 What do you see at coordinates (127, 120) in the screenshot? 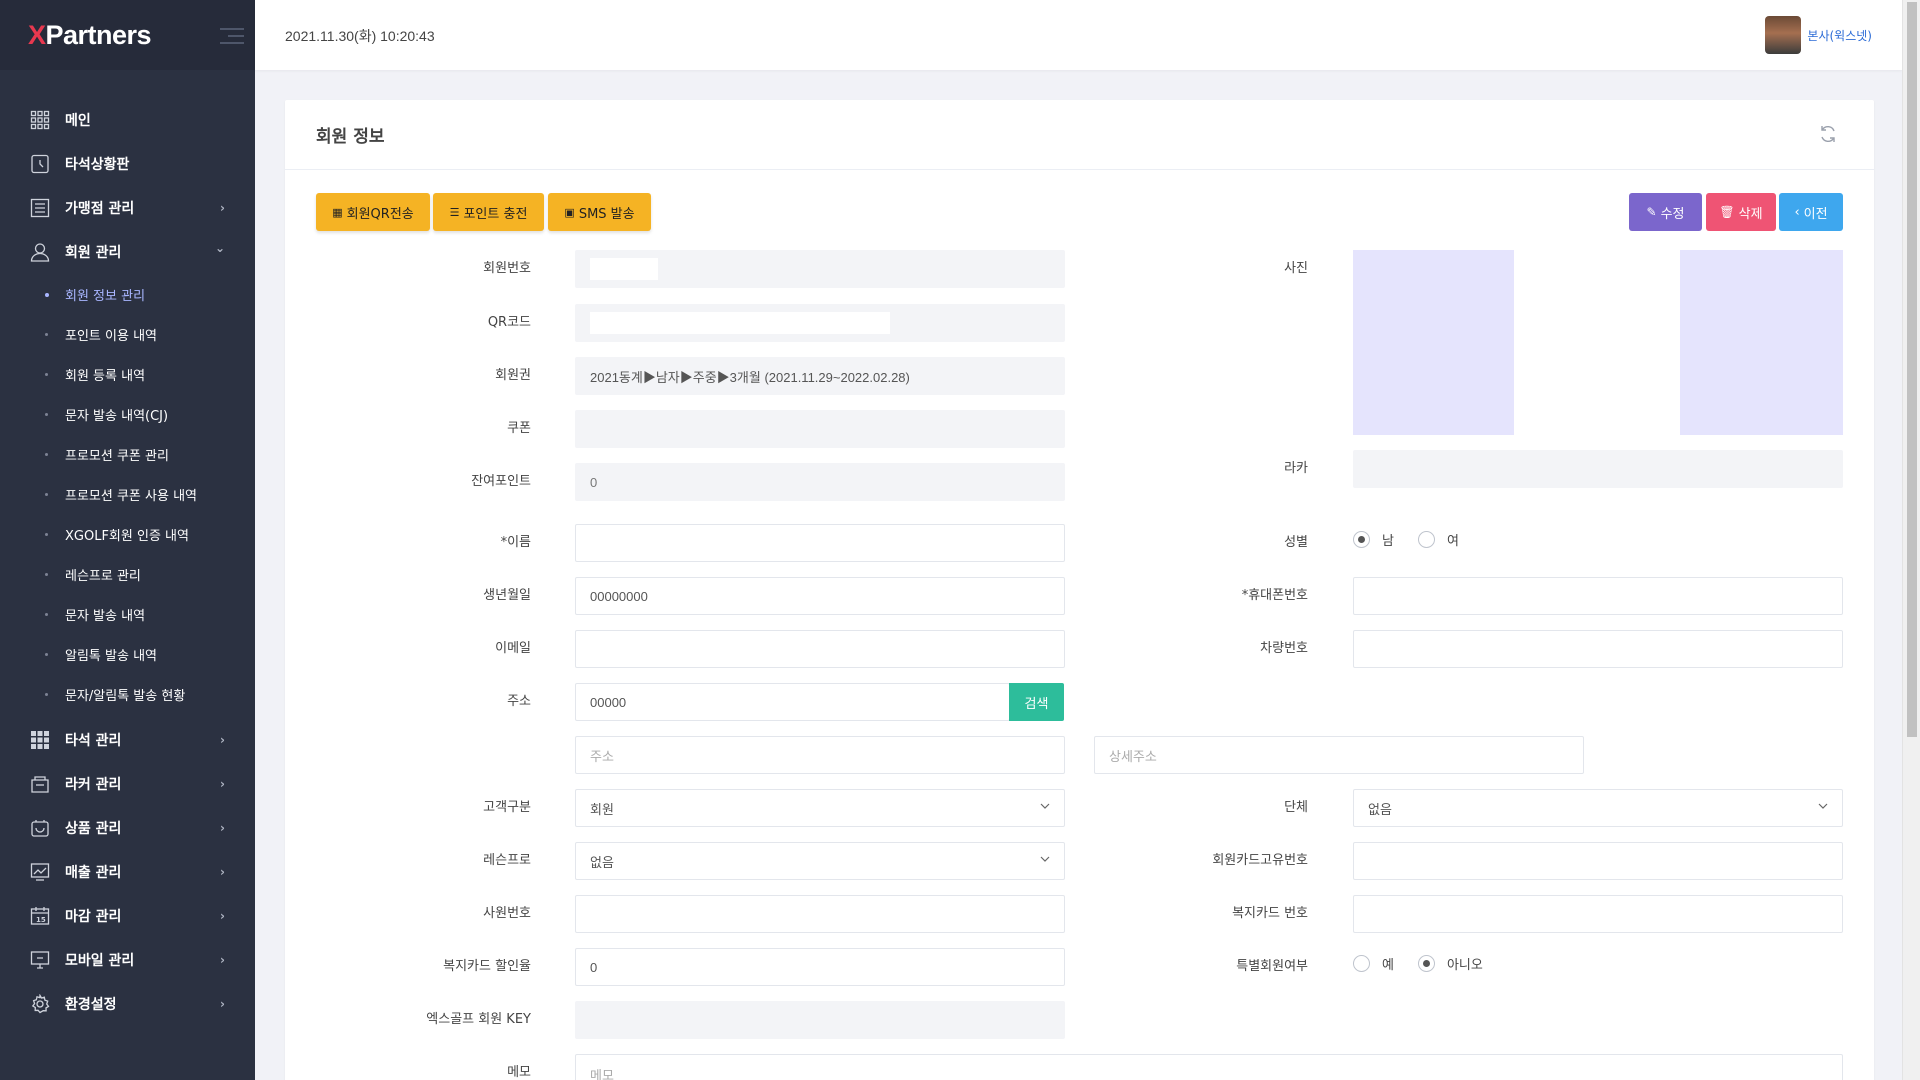
I see `sidebar-item-main: 메인` at bounding box center [127, 120].